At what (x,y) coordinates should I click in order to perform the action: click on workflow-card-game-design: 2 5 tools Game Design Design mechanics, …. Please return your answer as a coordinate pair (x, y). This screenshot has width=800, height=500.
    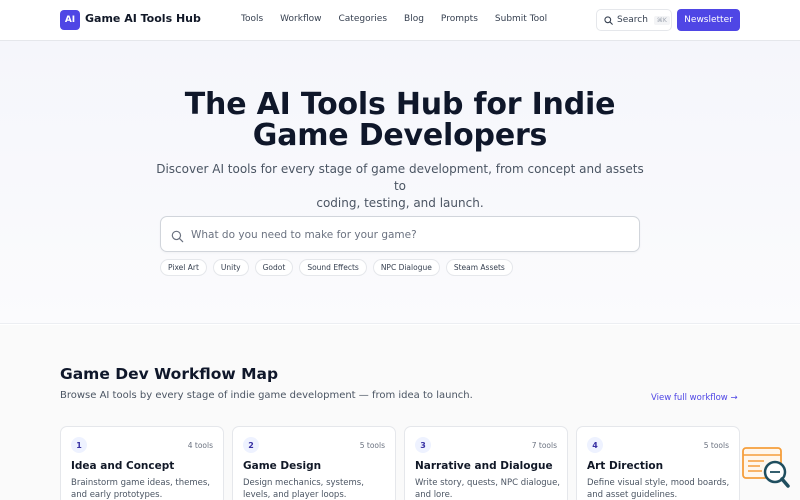
    Looking at the image, I should click on (314, 463).